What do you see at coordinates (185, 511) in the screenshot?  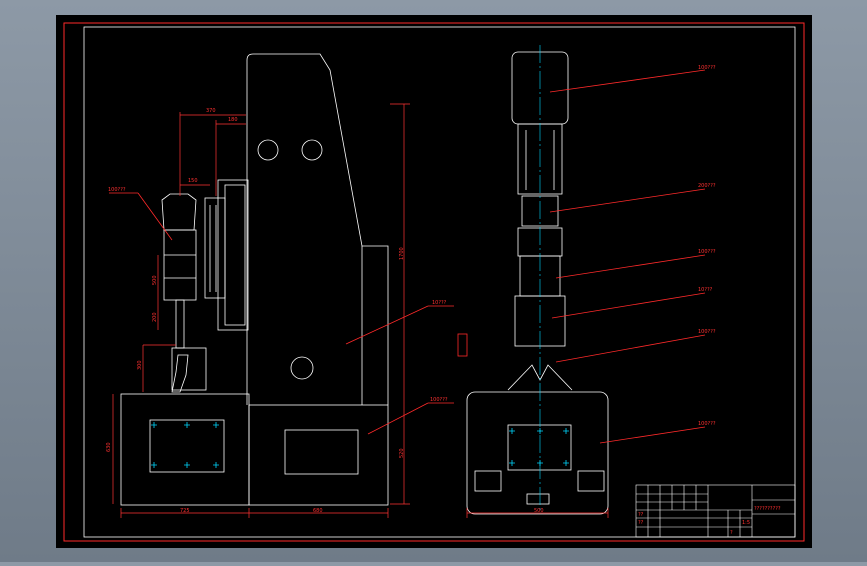 I see `dim-bottom-left: 725` at bounding box center [185, 511].